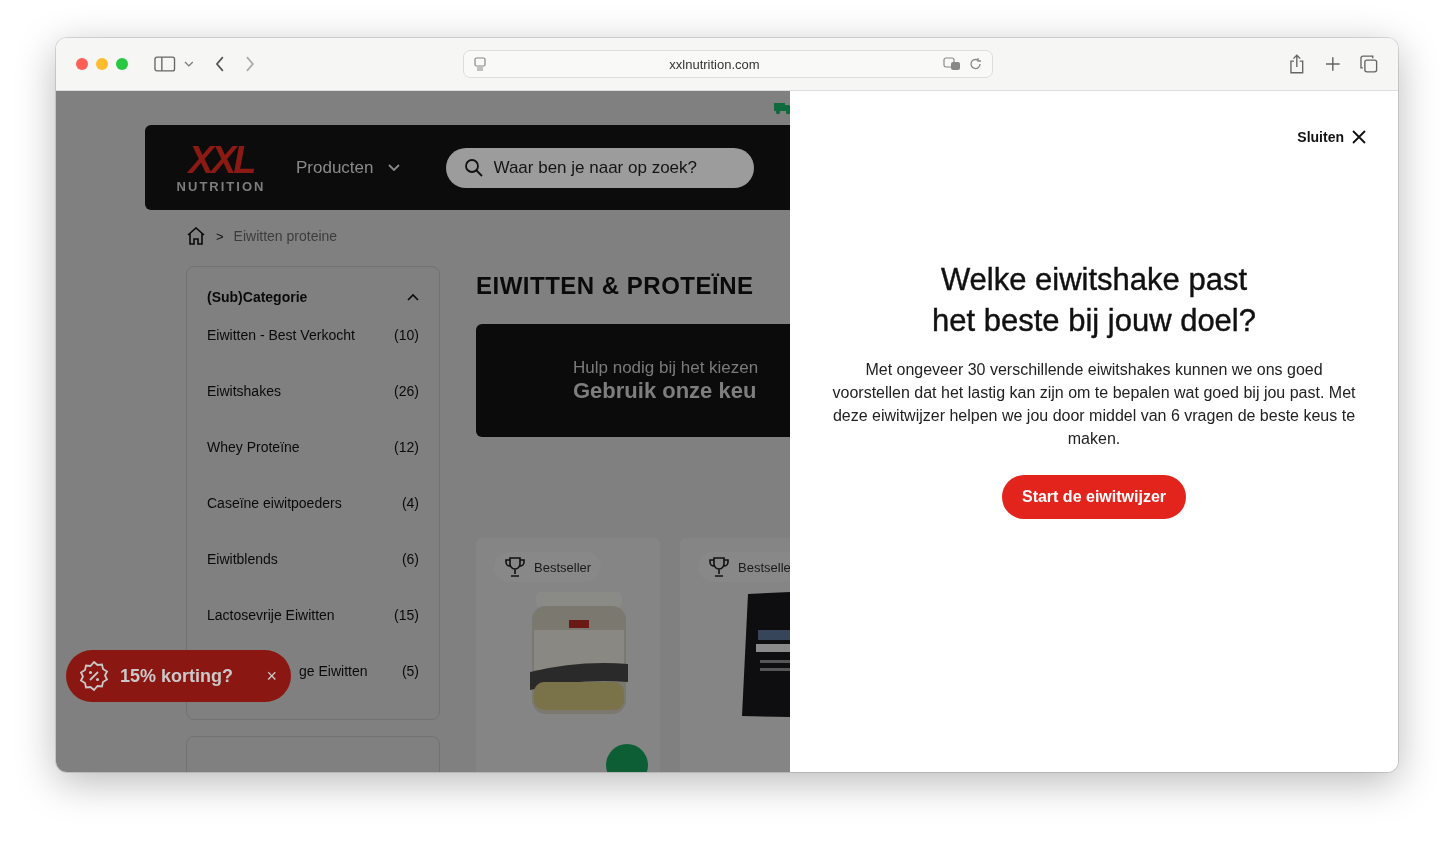  Describe the element at coordinates (220, 64) in the screenshot. I see `back-icon` at that location.